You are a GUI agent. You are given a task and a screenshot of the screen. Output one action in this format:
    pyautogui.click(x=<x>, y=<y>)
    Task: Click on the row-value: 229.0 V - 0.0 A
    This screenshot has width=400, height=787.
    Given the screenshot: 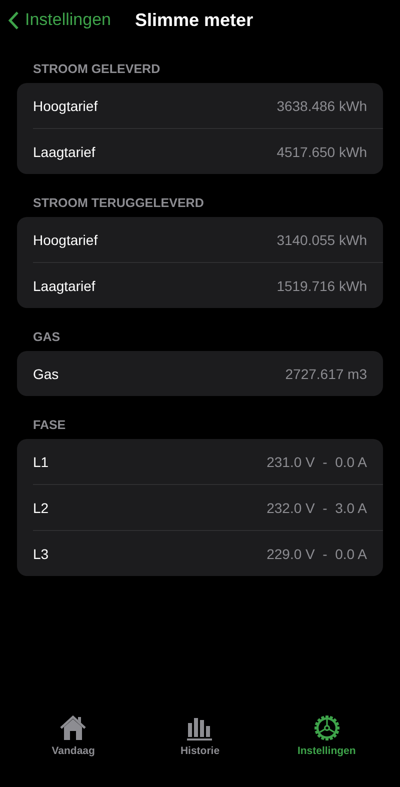 What is the action you would take?
    pyautogui.click(x=316, y=554)
    